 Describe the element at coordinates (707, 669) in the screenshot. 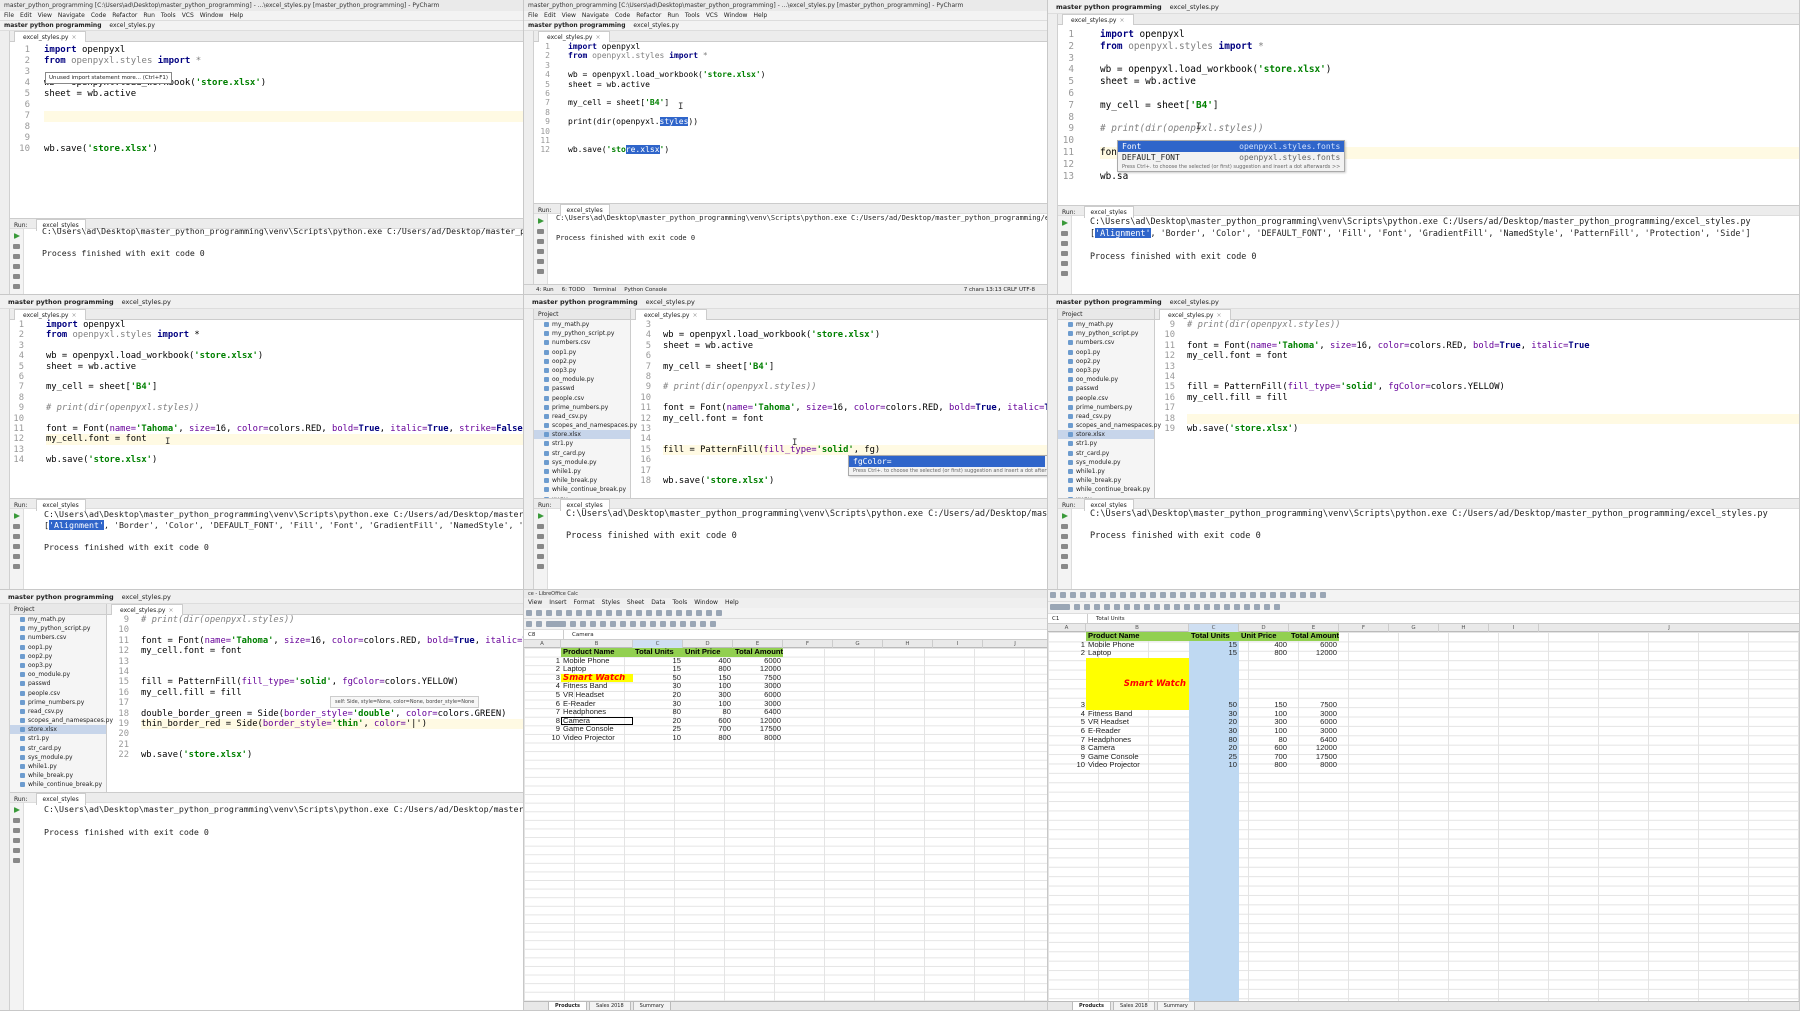

I see `cell-unit-price: 800` at that location.